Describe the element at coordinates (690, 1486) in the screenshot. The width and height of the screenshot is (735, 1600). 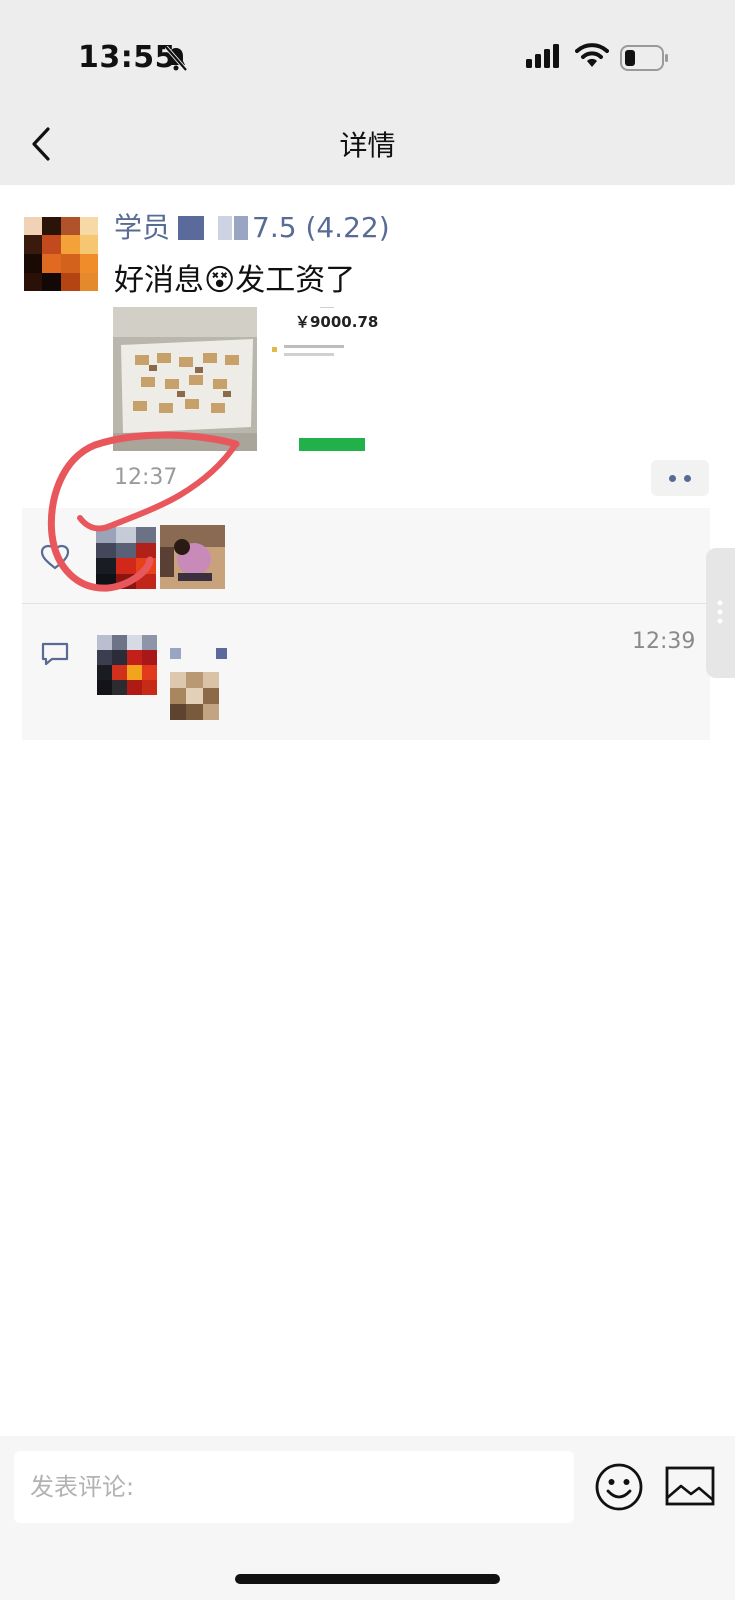
I see `image-icon` at that location.